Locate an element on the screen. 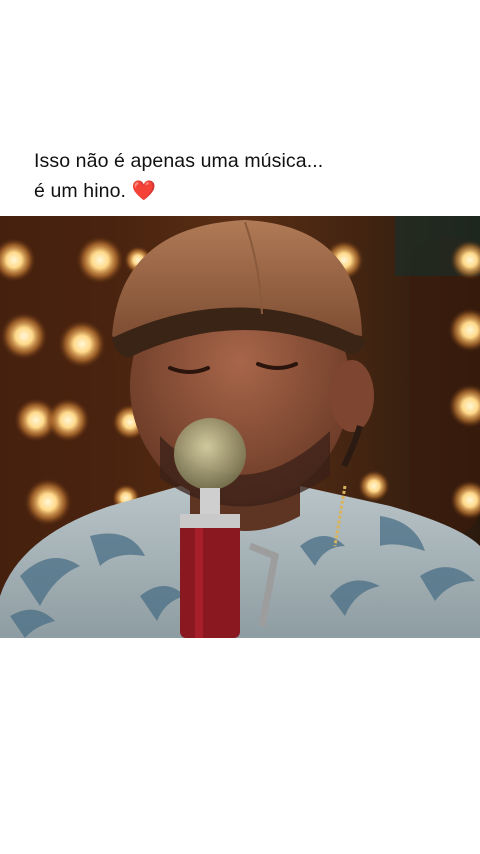 This screenshot has height=854, width=480. caption-line-2: é um hino. ❤️ is located at coordinates (244, 191).